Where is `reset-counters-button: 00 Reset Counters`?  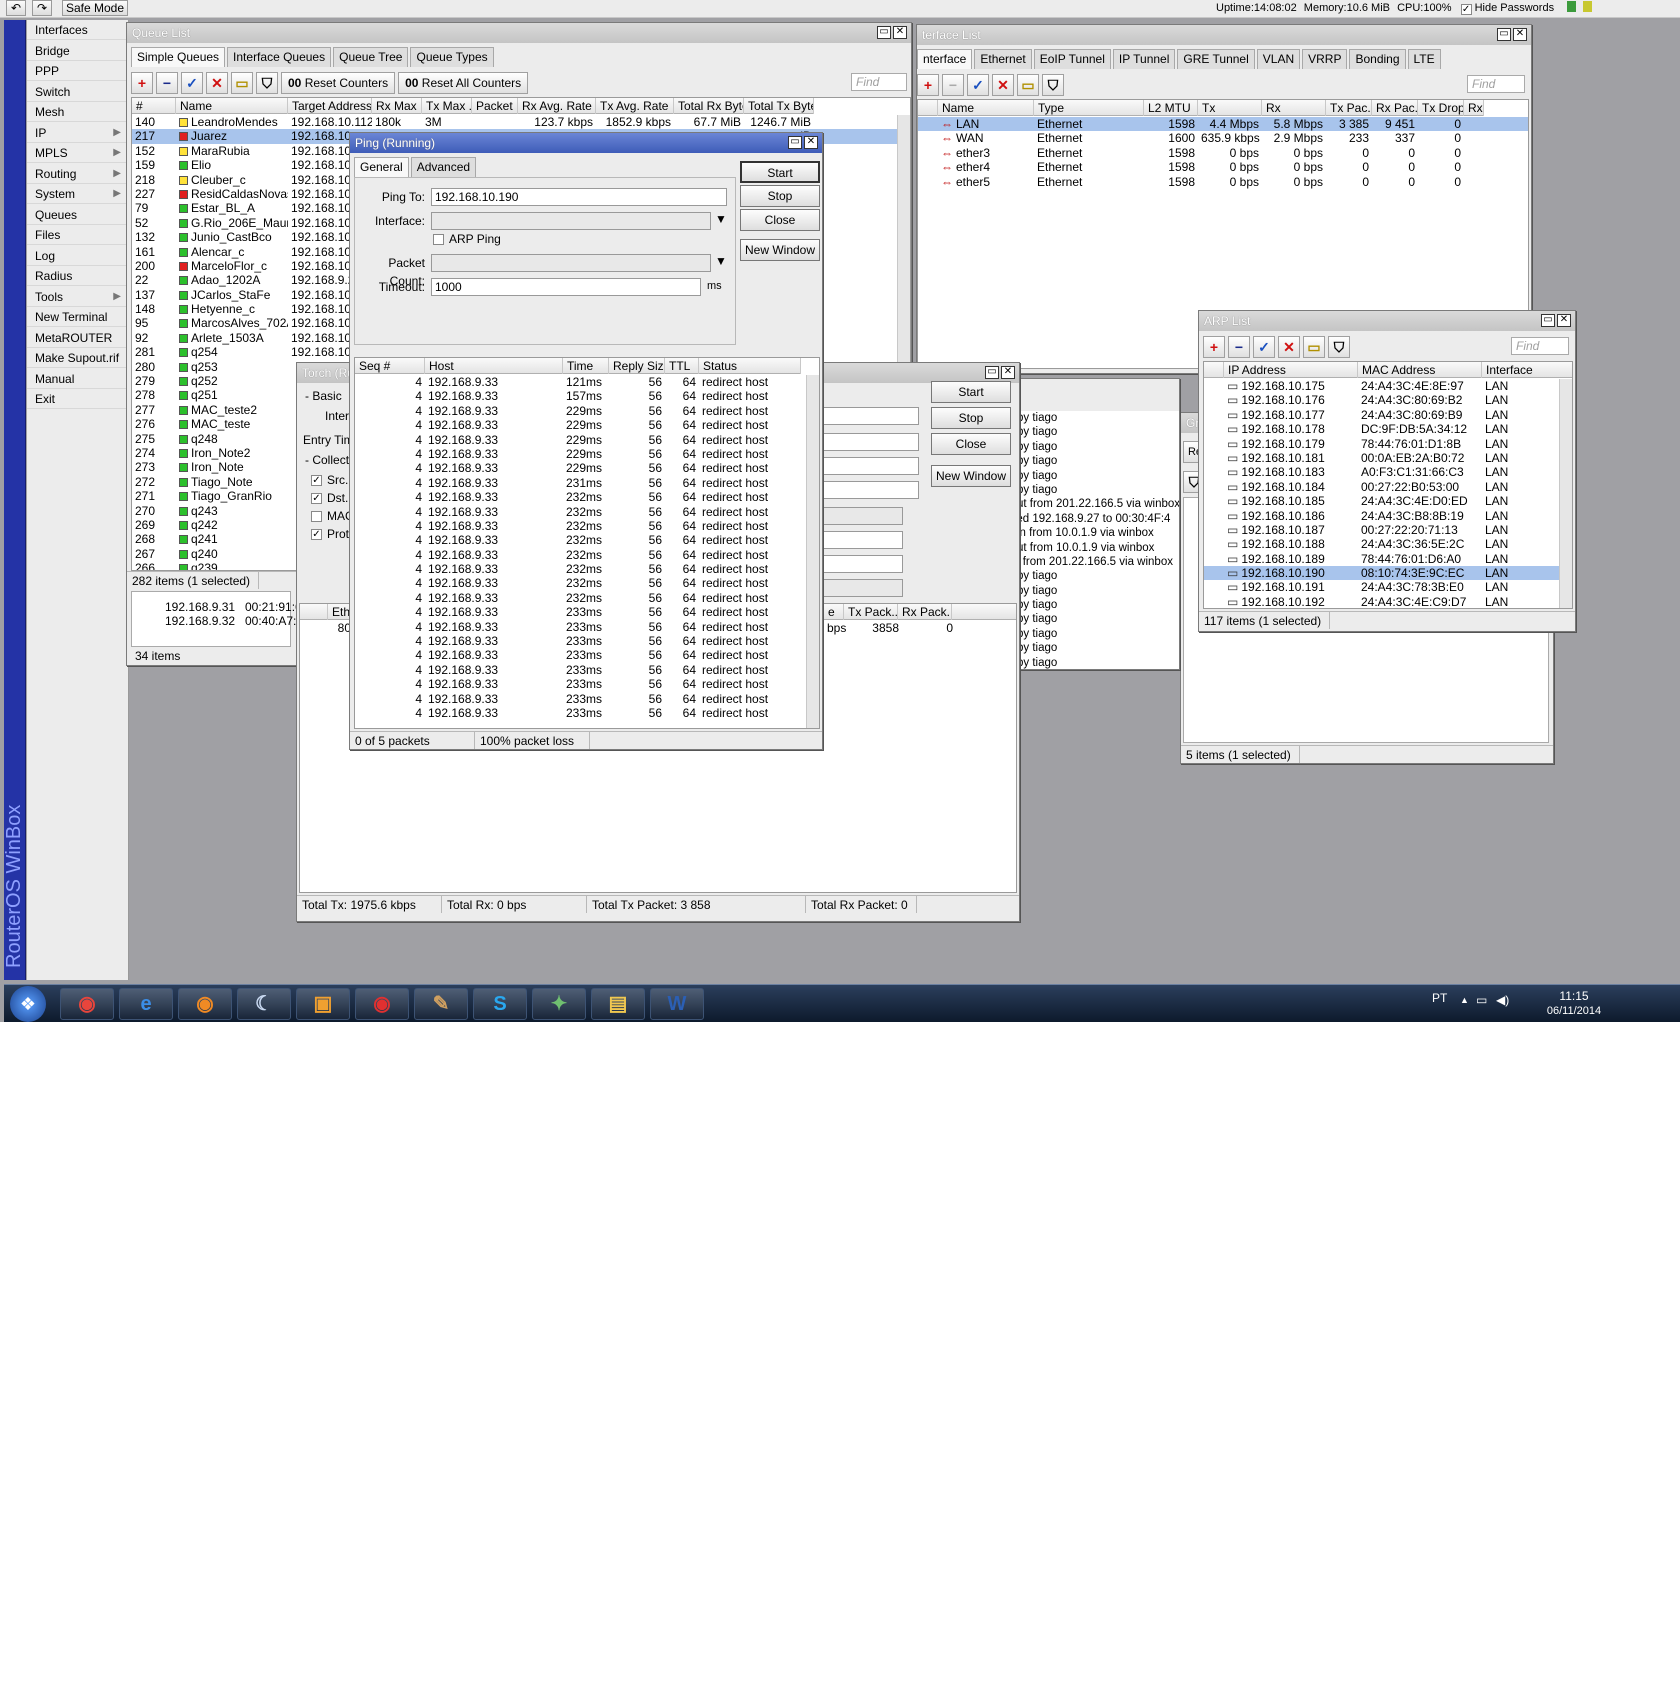 reset-counters-button: 00 Reset Counters is located at coordinates (338, 83).